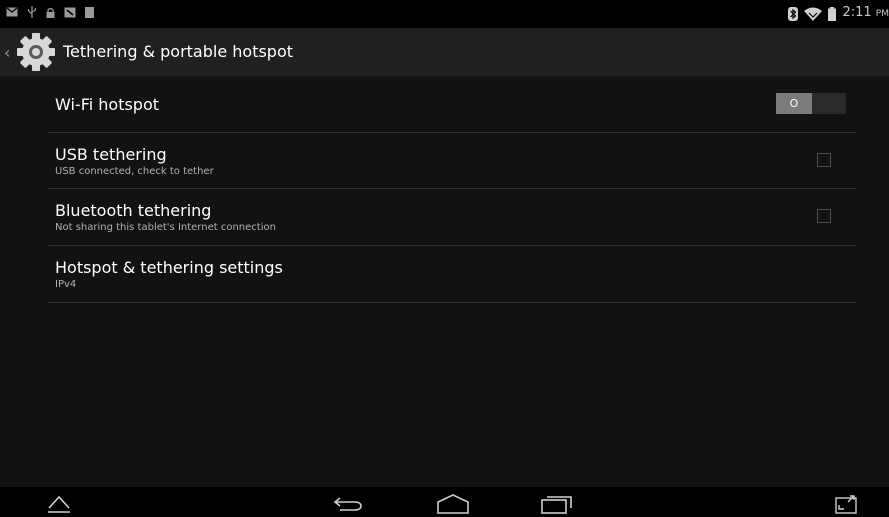 Image resolution: width=889 pixels, height=517 pixels. I want to click on hide-keyboard-icon, so click(59, 503).